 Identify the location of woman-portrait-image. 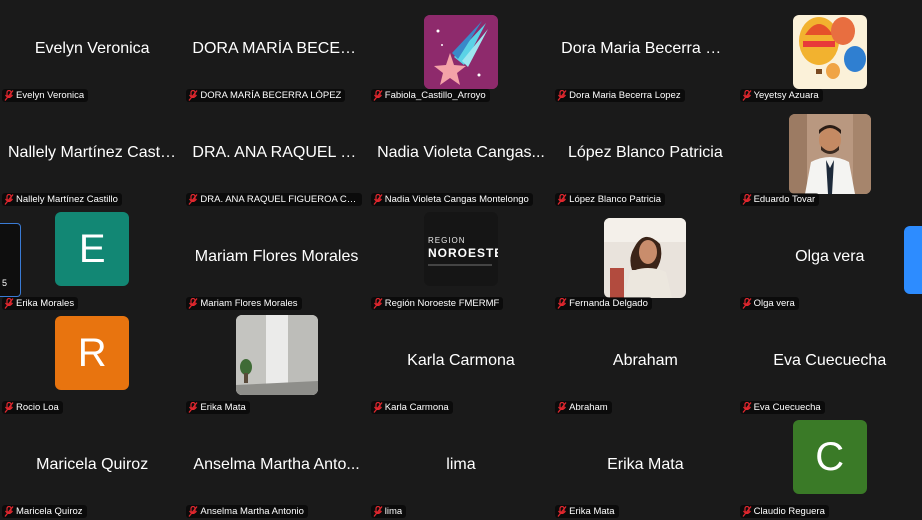
(645, 258).